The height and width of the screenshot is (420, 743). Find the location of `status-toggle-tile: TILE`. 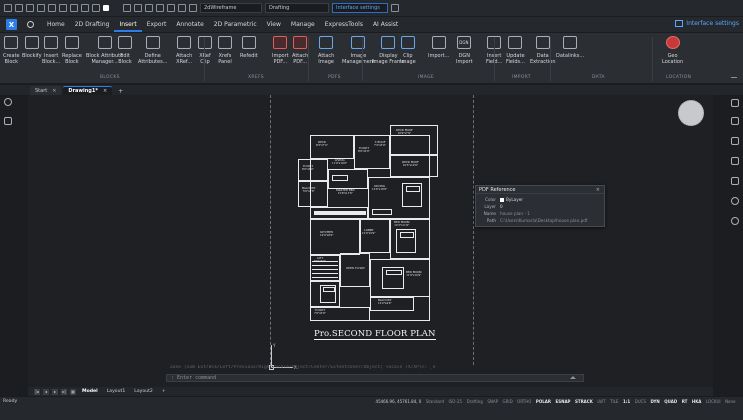

status-toggle-tile: TILE is located at coordinates (614, 401).